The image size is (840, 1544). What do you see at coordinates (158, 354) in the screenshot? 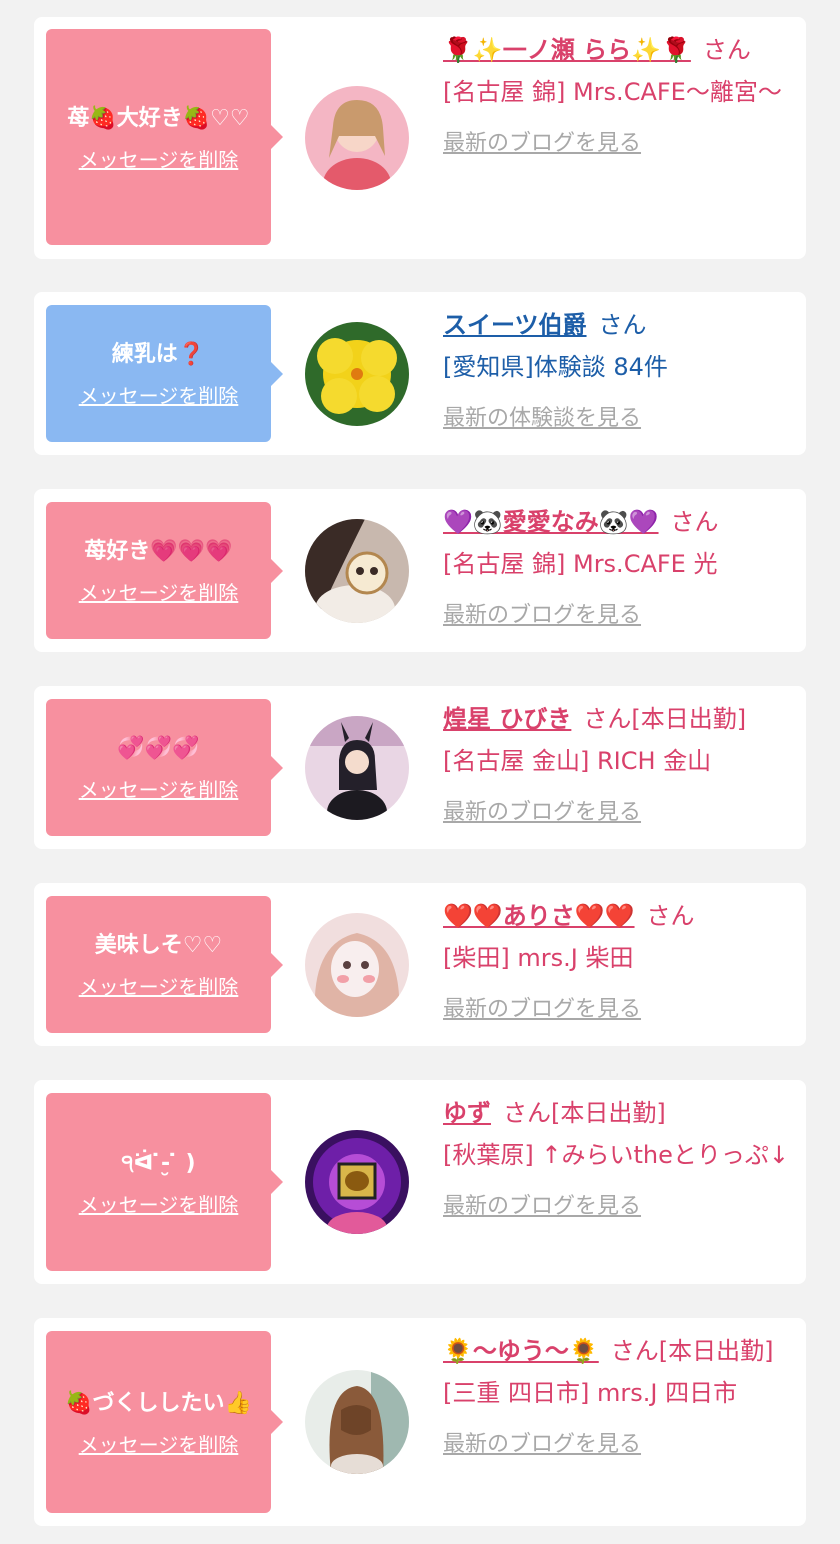
I see `message-text: 練乳は❓` at bounding box center [158, 354].